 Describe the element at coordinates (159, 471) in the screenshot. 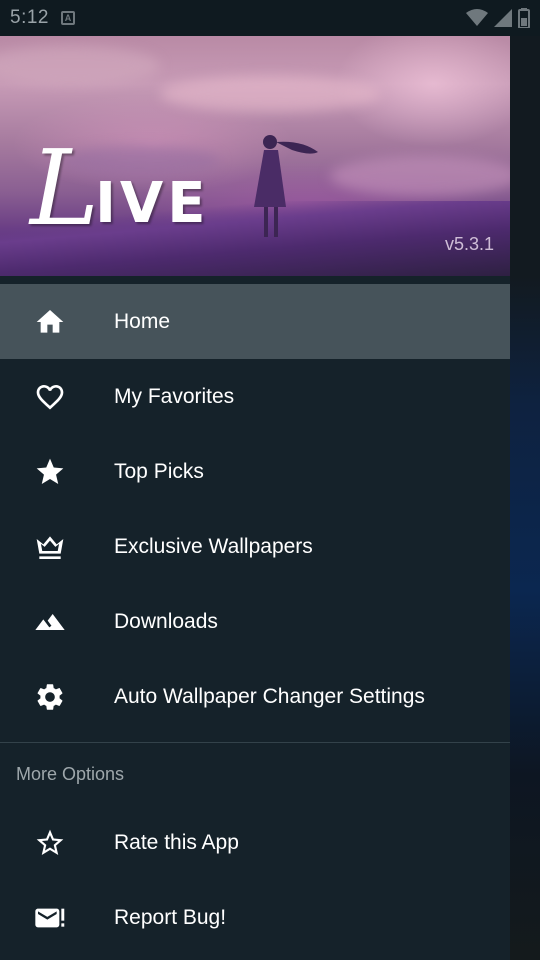

I see `menu-item-label: Top Picks` at that location.